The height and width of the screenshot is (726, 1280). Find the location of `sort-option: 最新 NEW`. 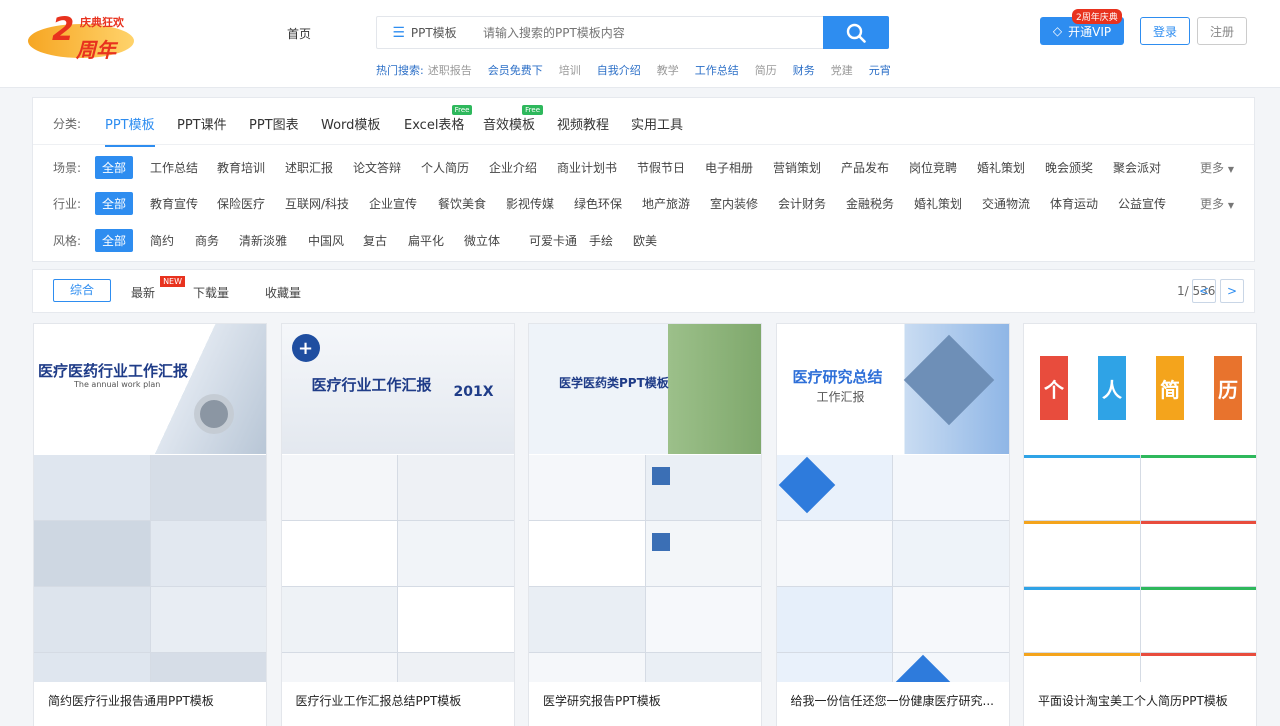

sort-option: 最新 NEW is located at coordinates (158, 288).